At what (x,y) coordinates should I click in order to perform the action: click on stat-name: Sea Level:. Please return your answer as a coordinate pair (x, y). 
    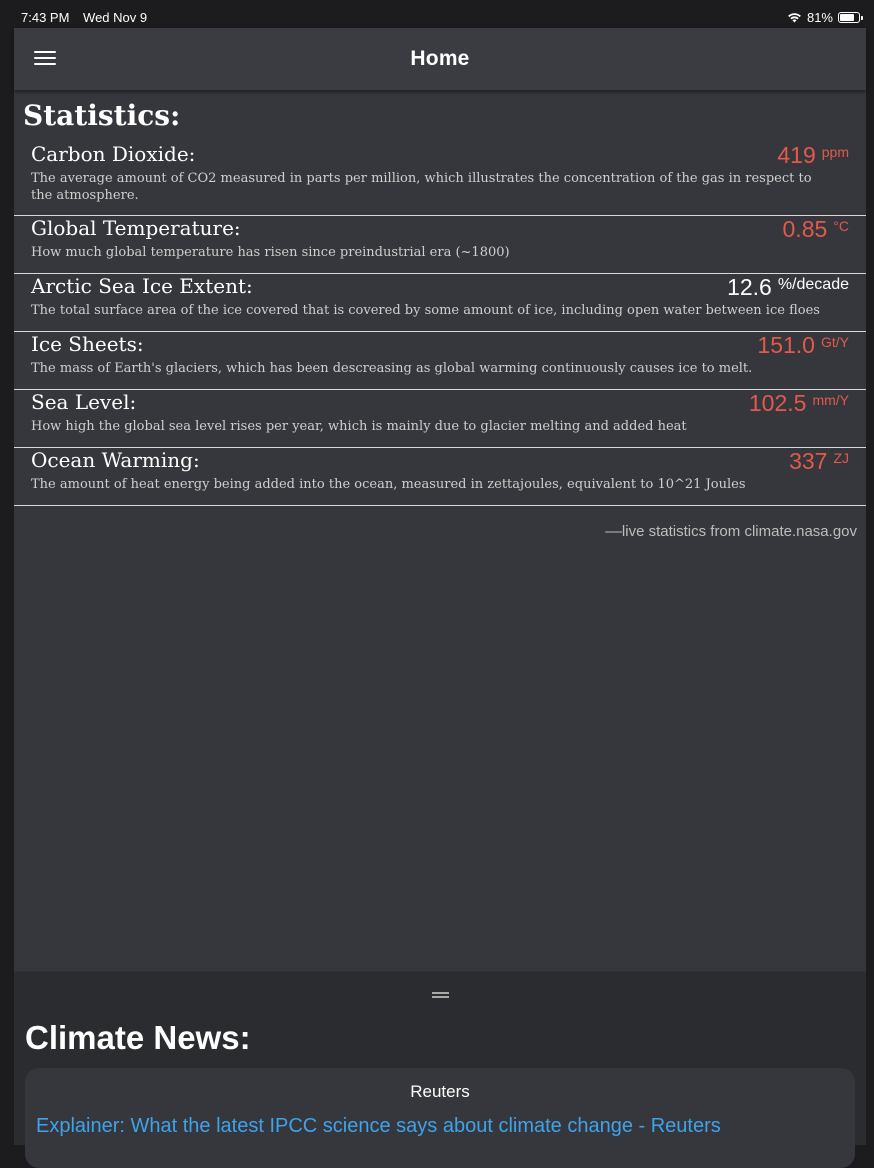
    Looking at the image, I should click on (84, 402).